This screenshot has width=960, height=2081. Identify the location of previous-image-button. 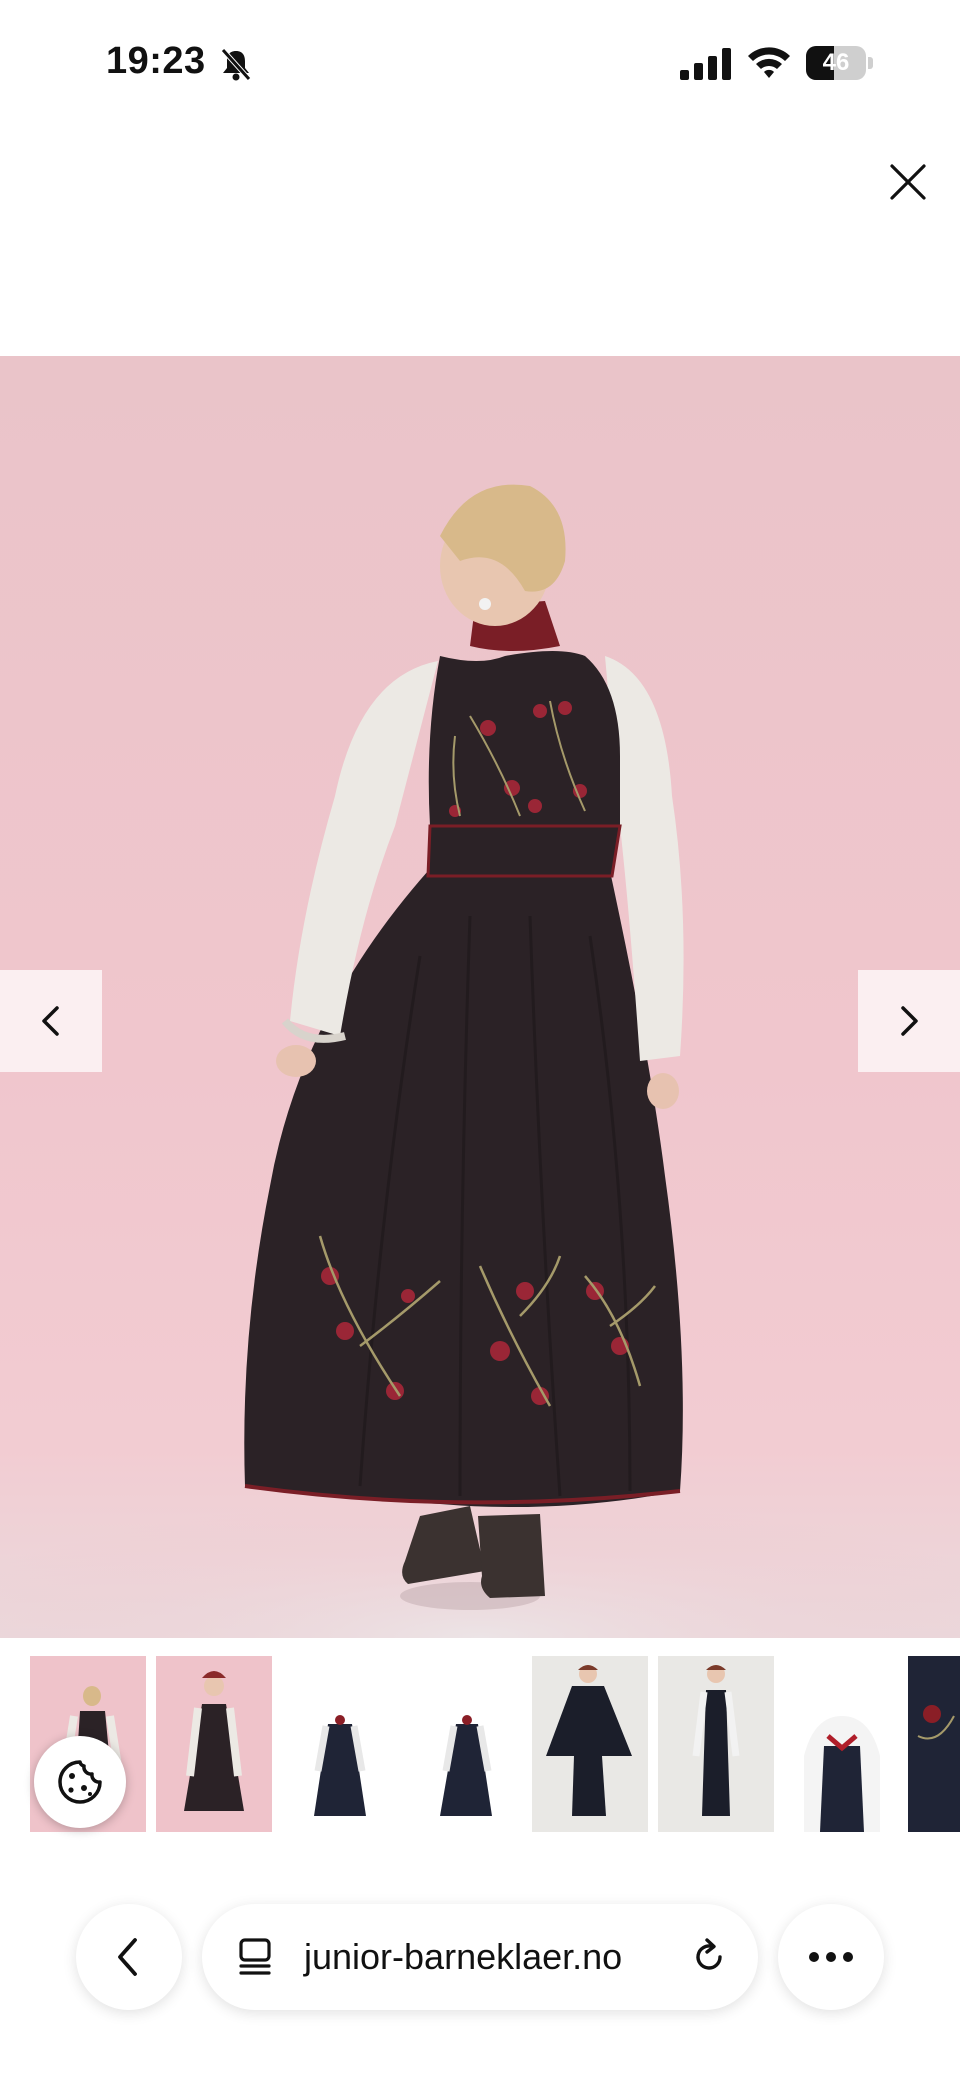
(51, 1021).